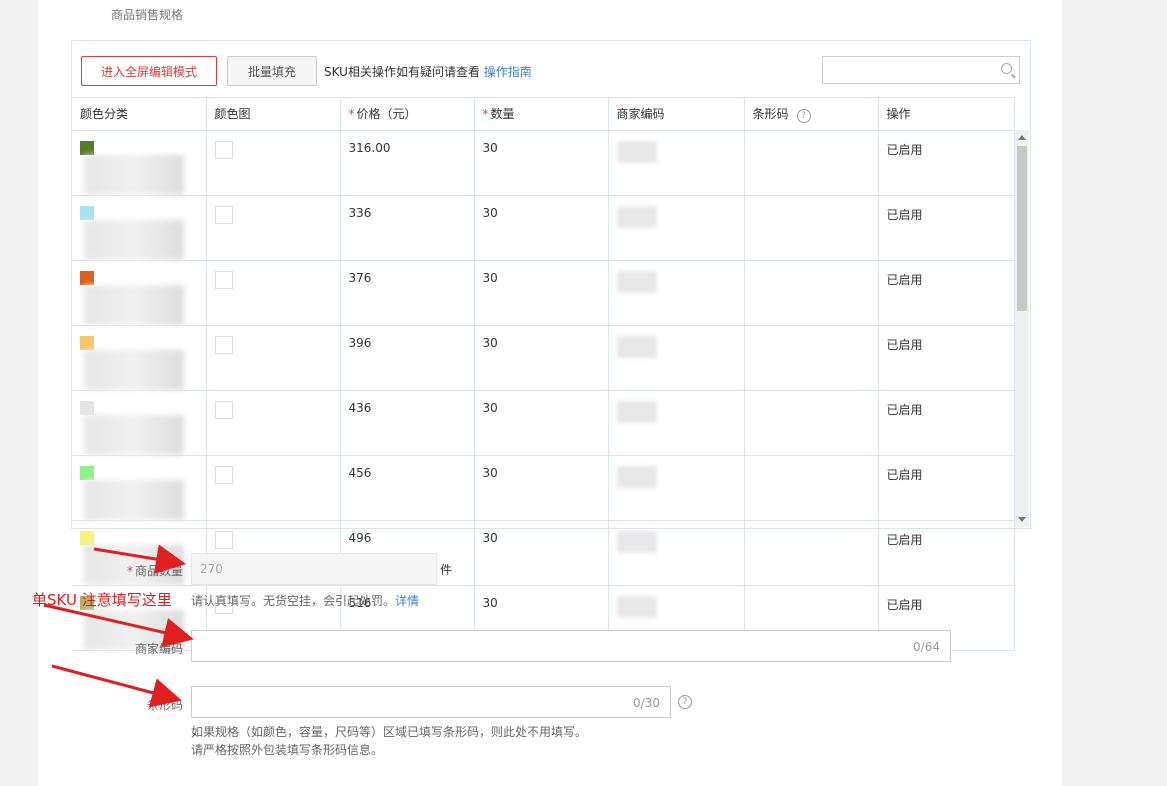 This screenshot has height=786, width=1167. What do you see at coordinates (116, 686) in the screenshot?
I see `arrow-to-barcode` at bounding box center [116, 686].